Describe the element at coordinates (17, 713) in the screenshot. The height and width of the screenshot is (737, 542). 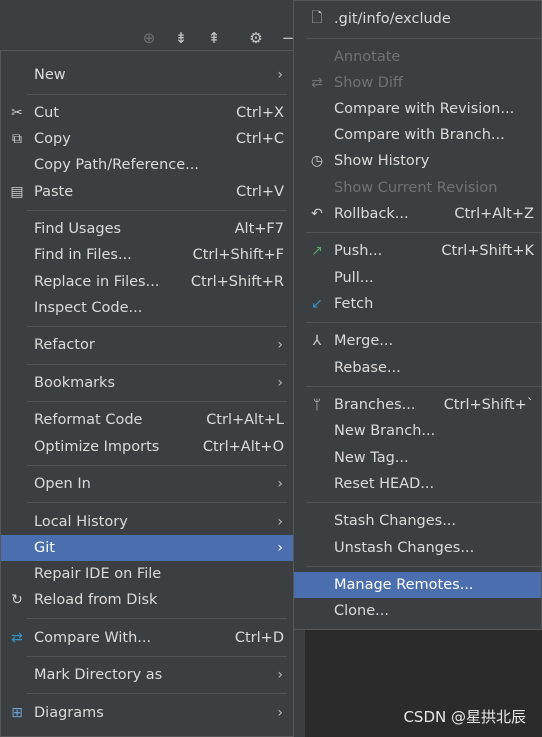
I see `diagram-icon: ⊞` at that location.